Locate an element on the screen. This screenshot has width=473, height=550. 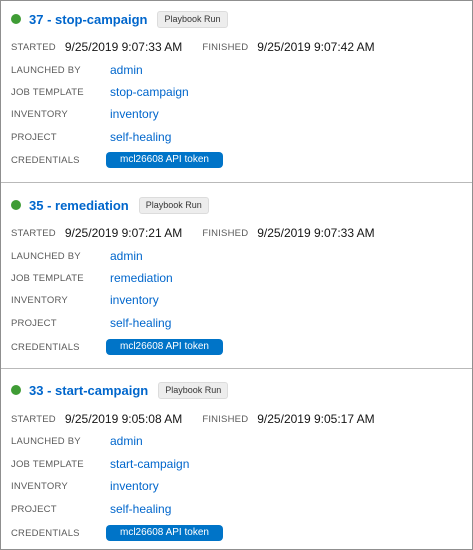
job-header: 35 - remediation Playbook Run is located at coordinates (110, 205).